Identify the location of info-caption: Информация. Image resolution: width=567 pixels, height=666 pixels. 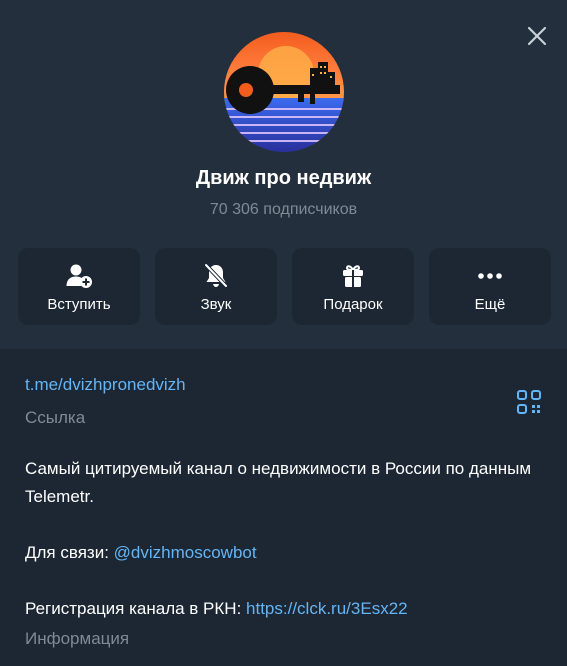
(77, 638).